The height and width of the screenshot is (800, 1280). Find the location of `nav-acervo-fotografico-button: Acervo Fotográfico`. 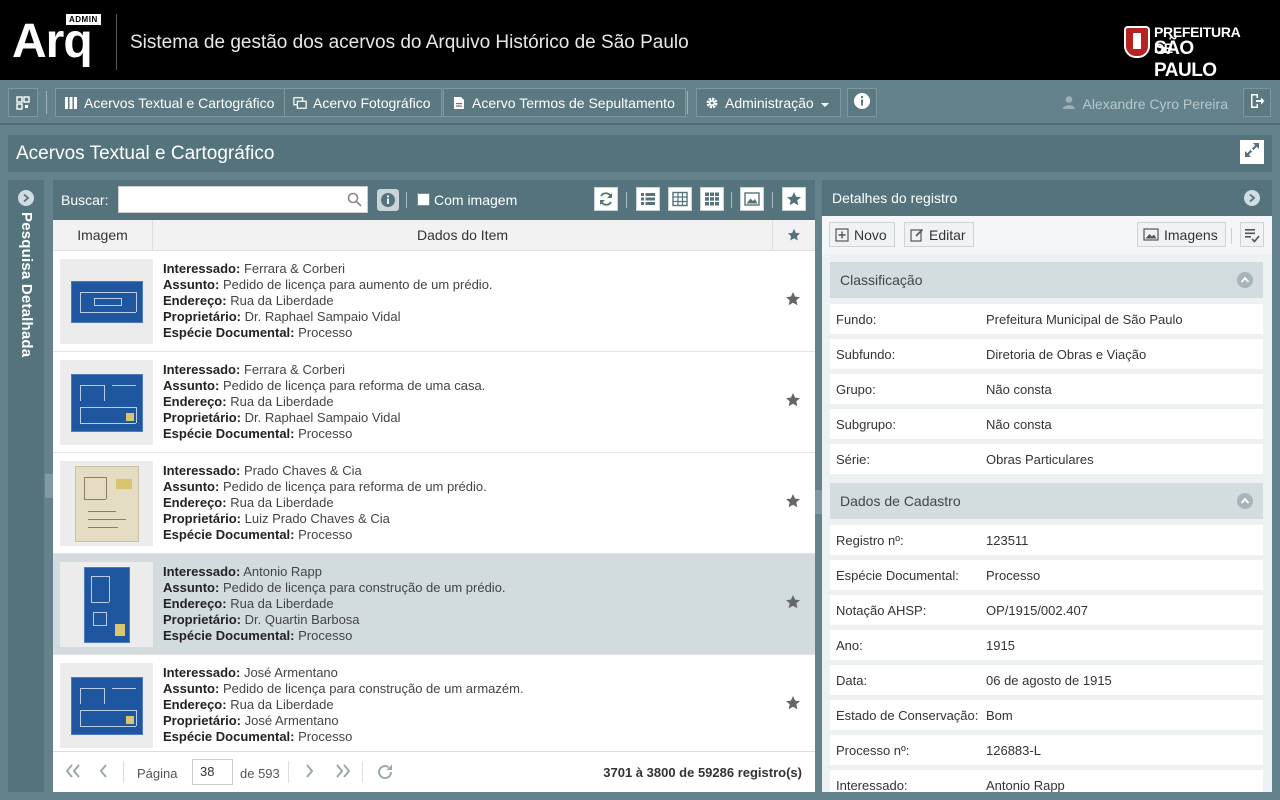

nav-acervo-fotografico-button: Acervo Fotográfico is located at coordinates (363, 102).